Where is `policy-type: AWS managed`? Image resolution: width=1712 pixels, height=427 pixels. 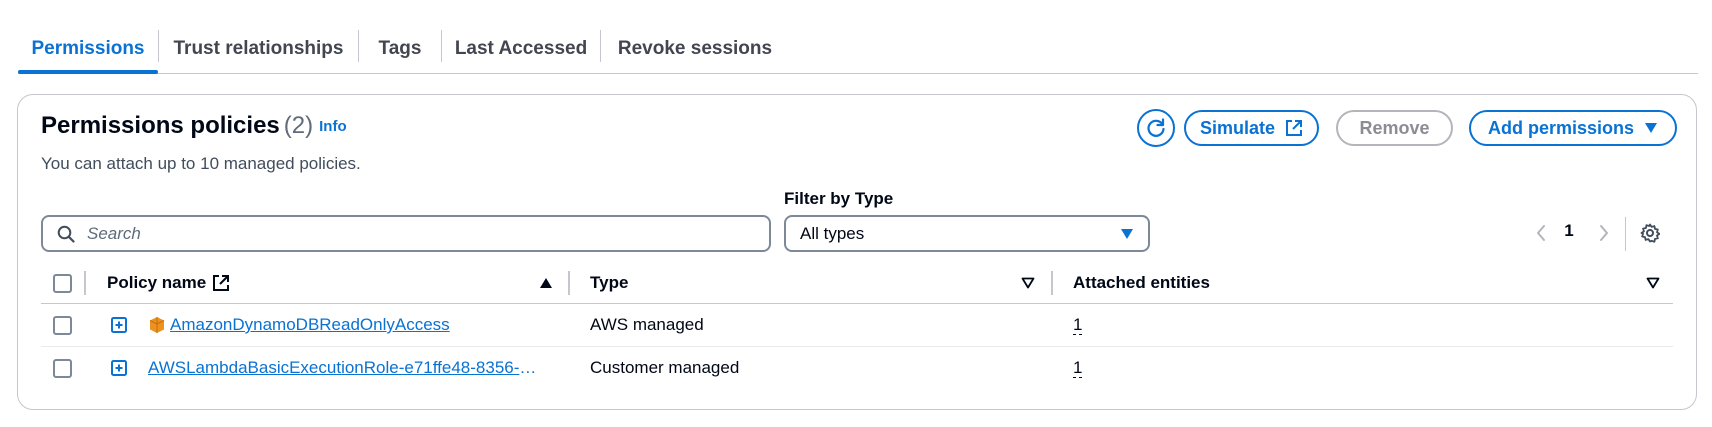 policy-type: AWS managed is located at coordinates (647, 324).